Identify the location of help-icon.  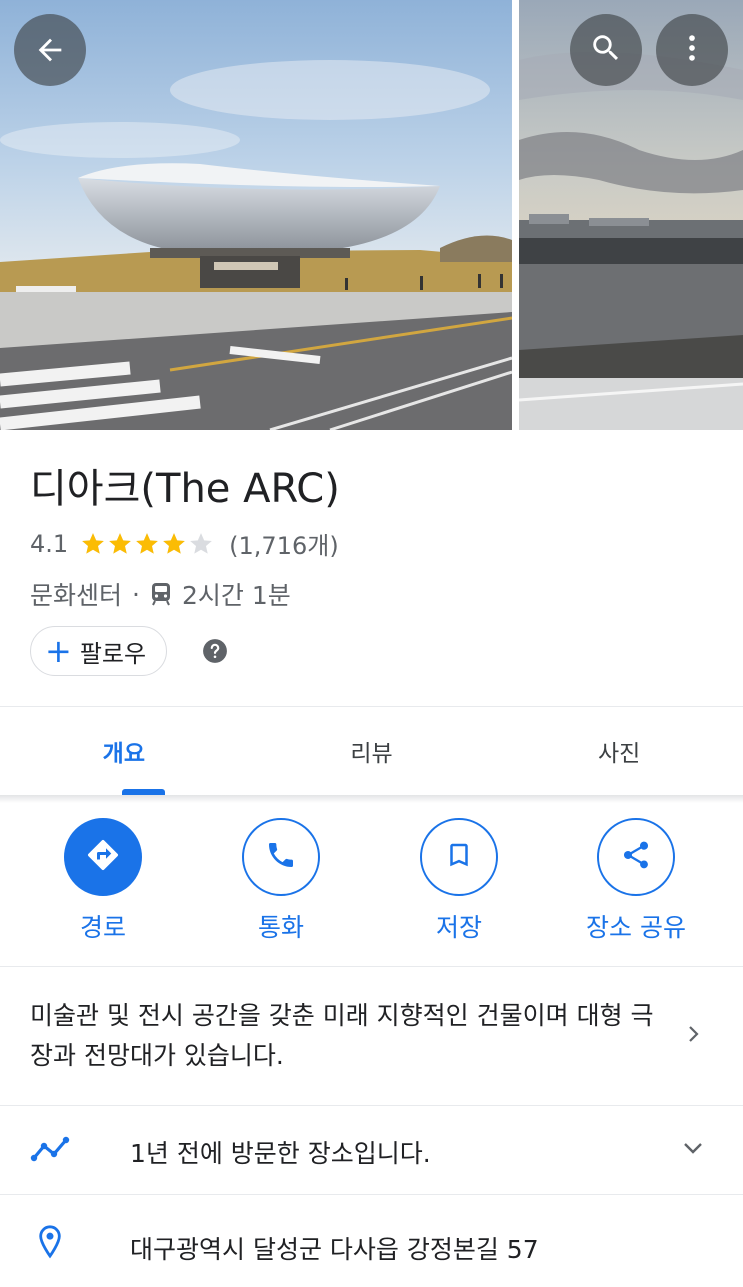
(215, 653).